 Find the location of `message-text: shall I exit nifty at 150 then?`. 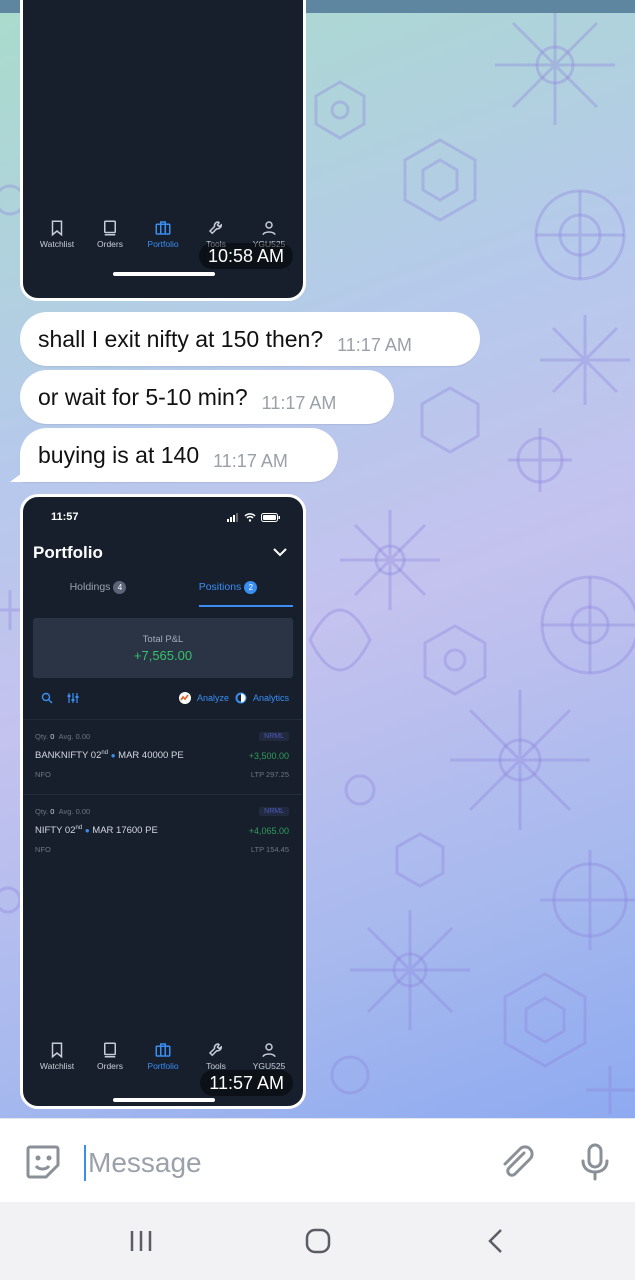

message-text: shall I exit nifty at 150 then? is located at coordinates (181, 338).